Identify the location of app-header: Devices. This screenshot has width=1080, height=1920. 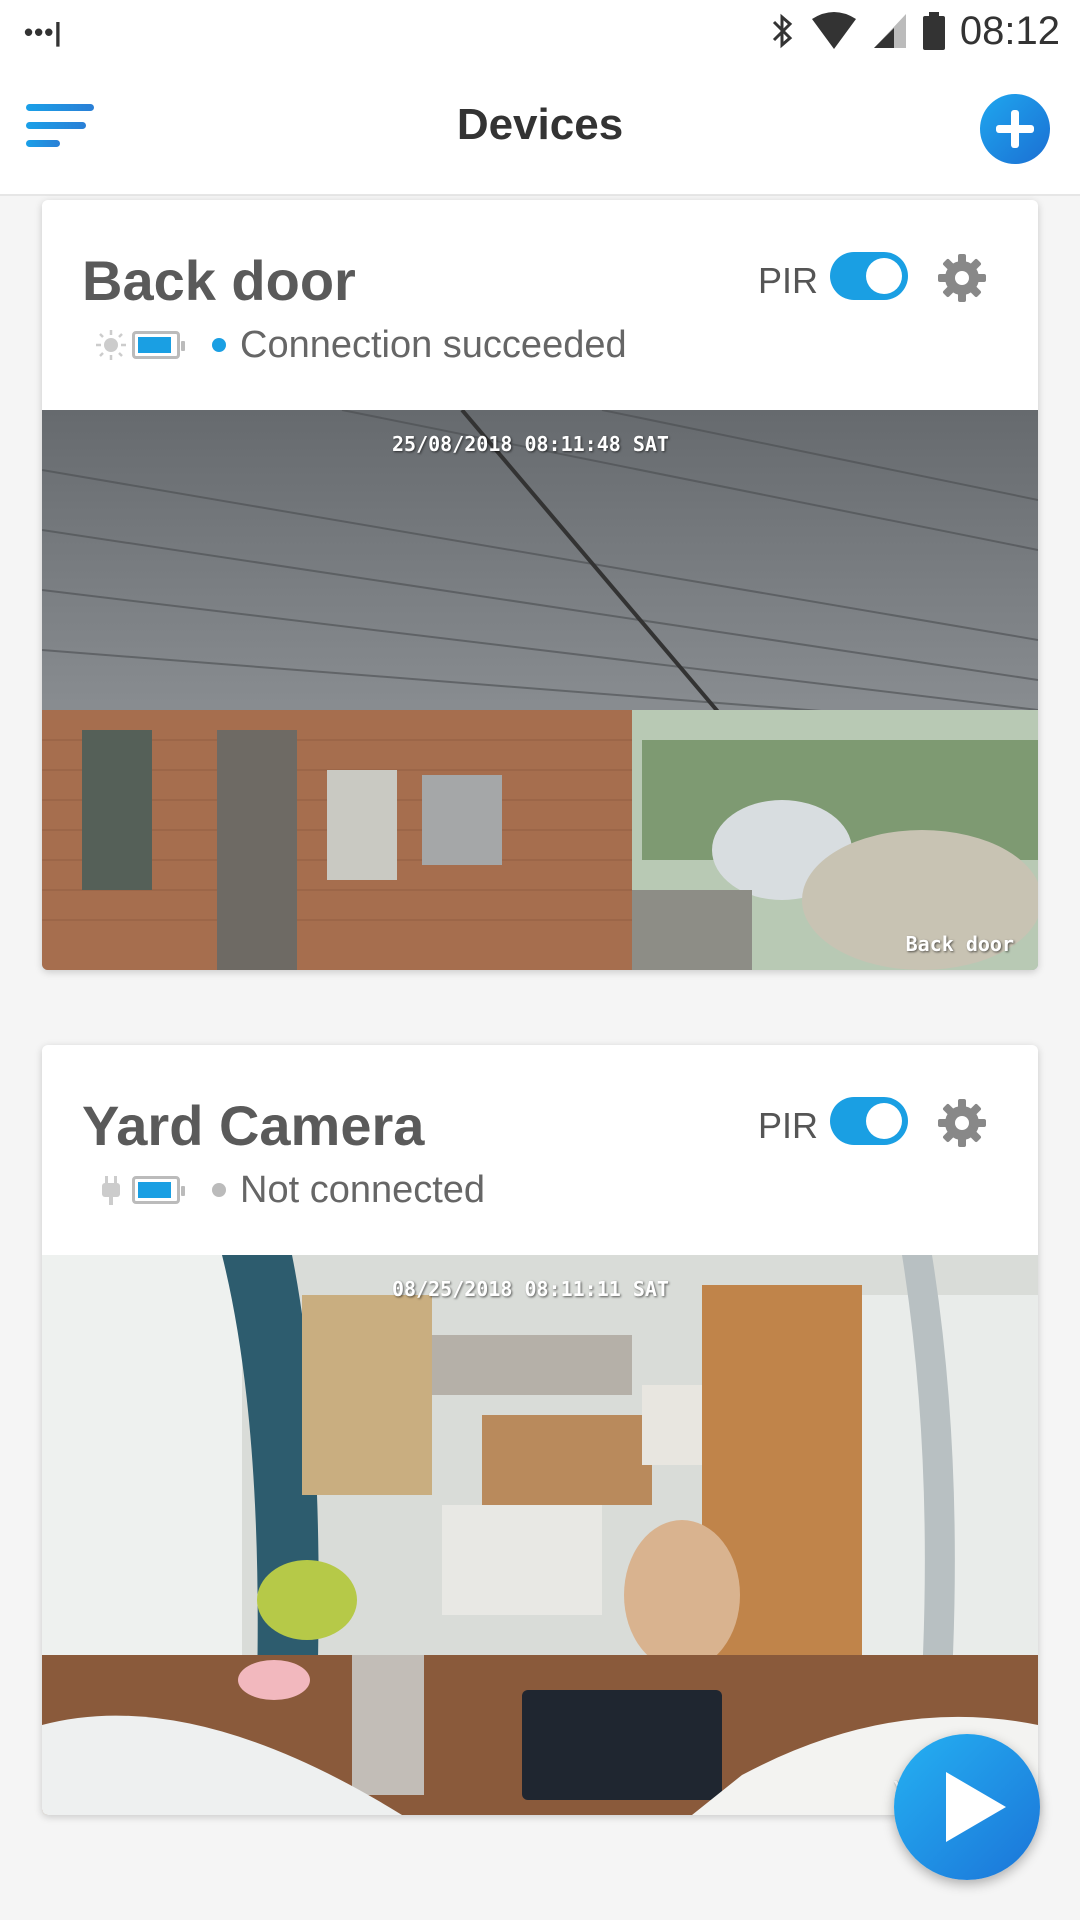
(540, 129).